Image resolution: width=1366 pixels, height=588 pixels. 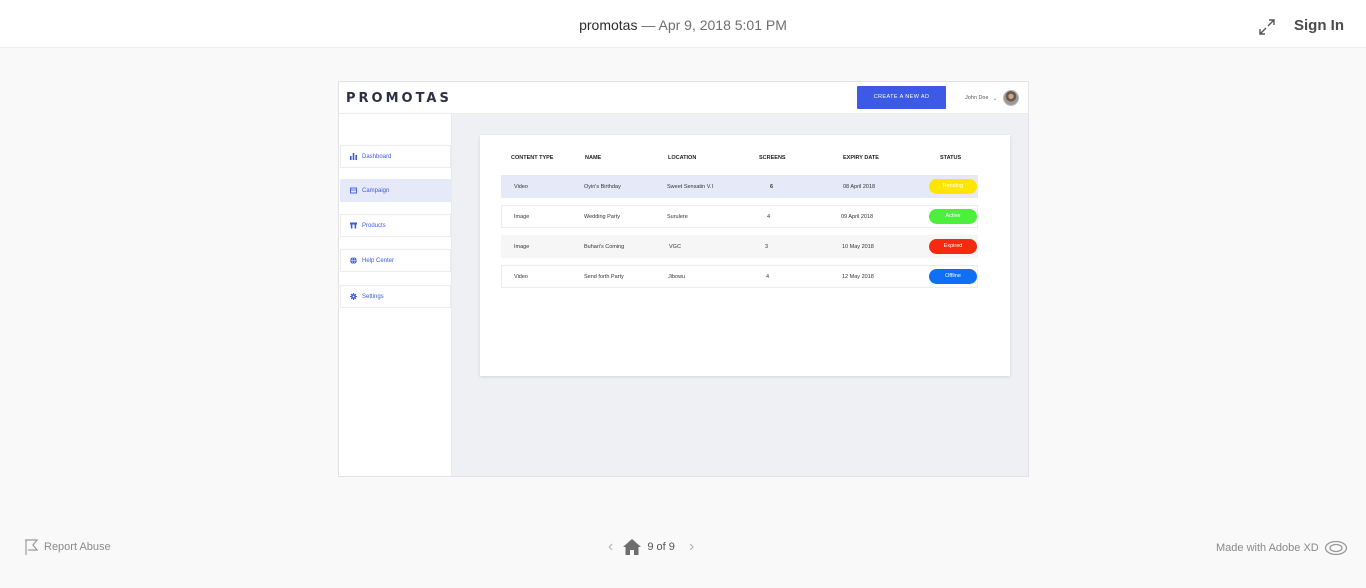 I want to click on status-badge: Offline, so click(x=953, y=276).